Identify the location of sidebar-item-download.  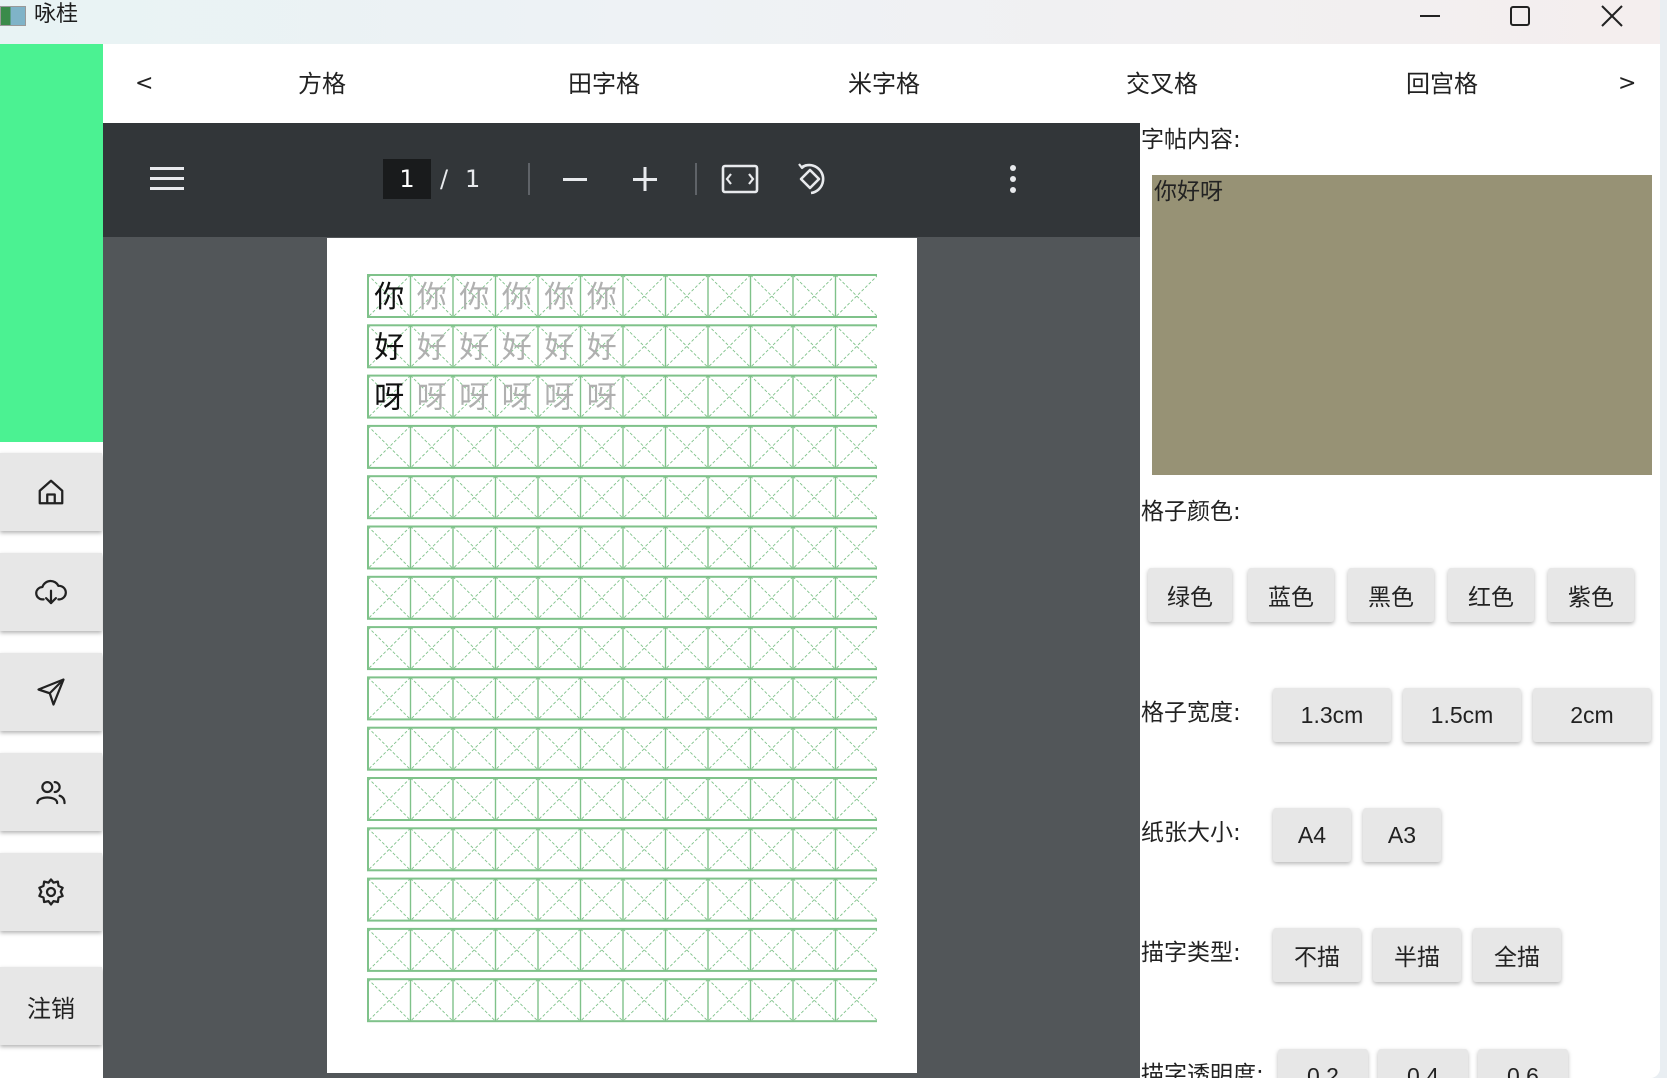
(51, 592).